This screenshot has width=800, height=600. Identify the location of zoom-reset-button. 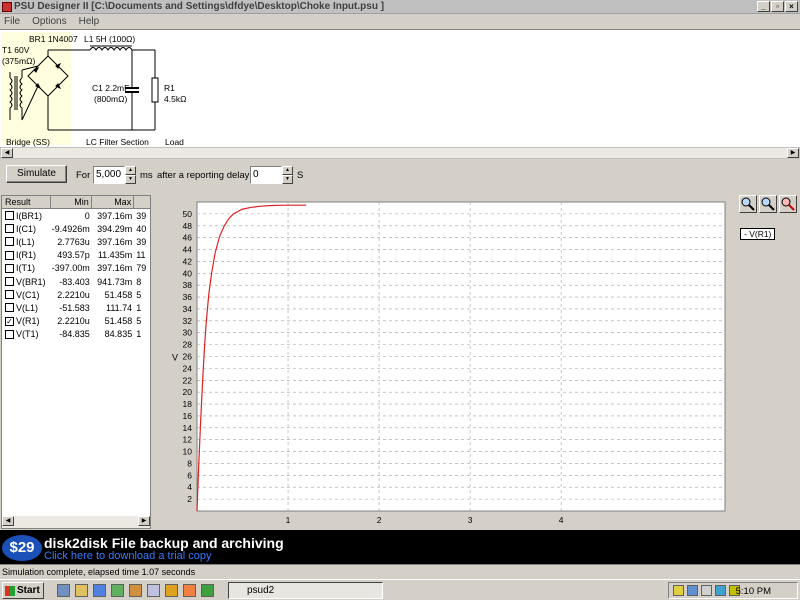
(788, 204).